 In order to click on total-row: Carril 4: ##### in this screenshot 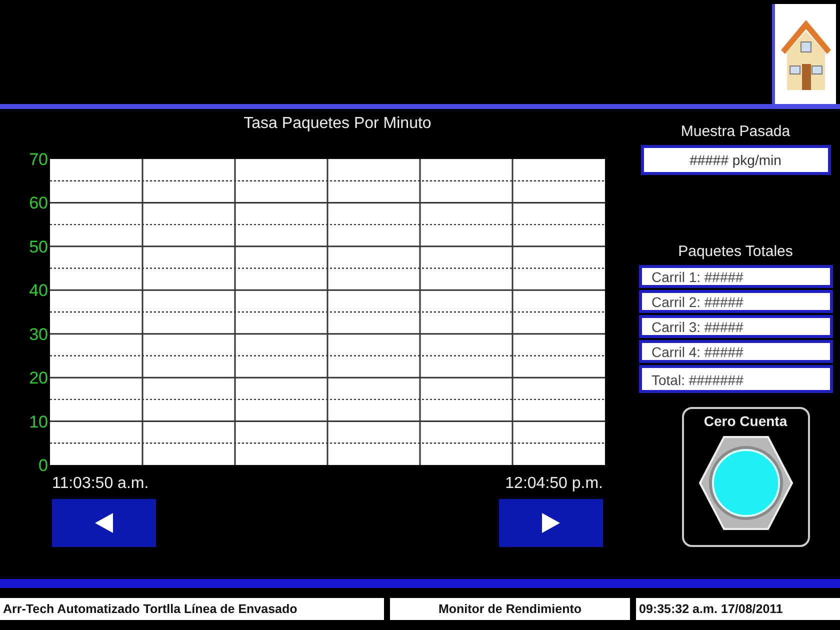, I will do `click(735, 351)`.